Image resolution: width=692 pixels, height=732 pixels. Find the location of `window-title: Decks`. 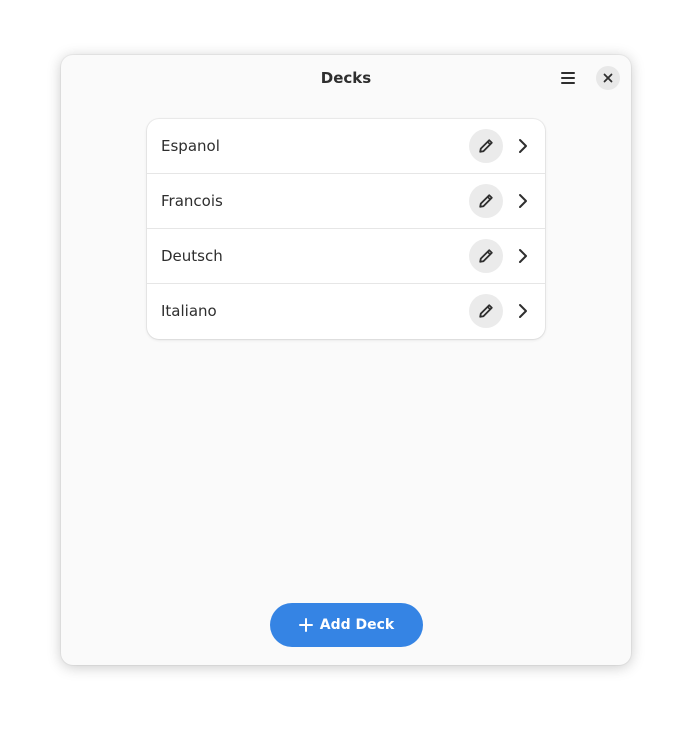

window-title: Decks is located at coordinates (346, 78).